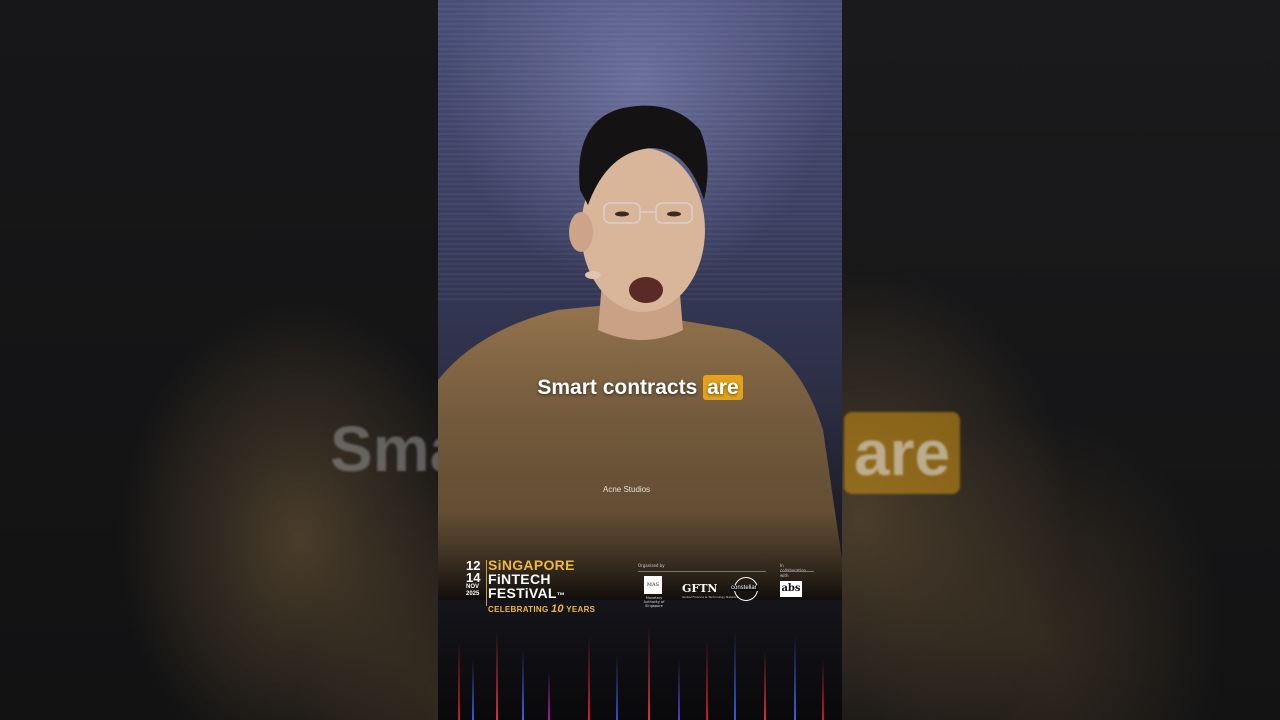 The height and width of the screenshot is (720, 1280). Describe the element at coordinates (473, 594) in the screenshot. I see `date-year: 2025` at that location.